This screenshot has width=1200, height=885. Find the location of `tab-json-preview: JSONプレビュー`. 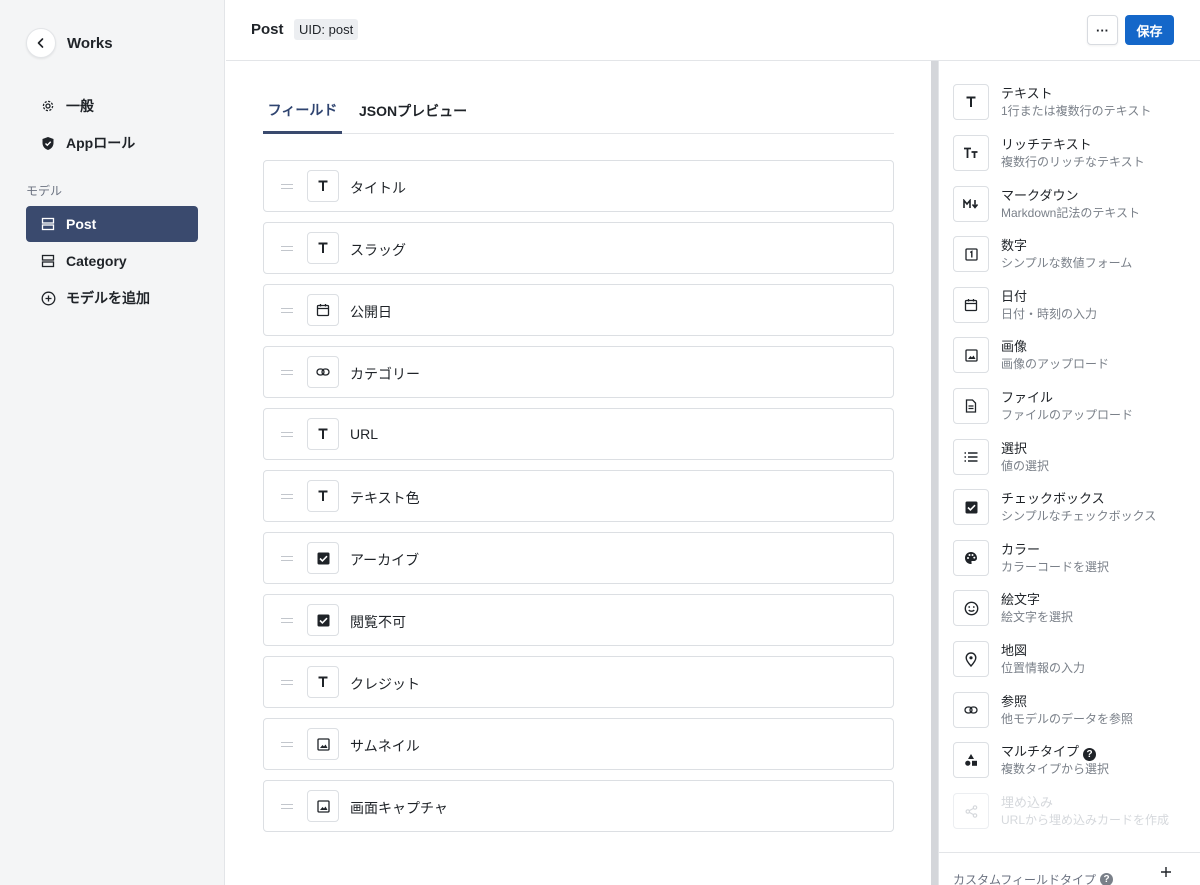

tab-json-preview: JSONプレビュー is located at coordinates (413, 110).